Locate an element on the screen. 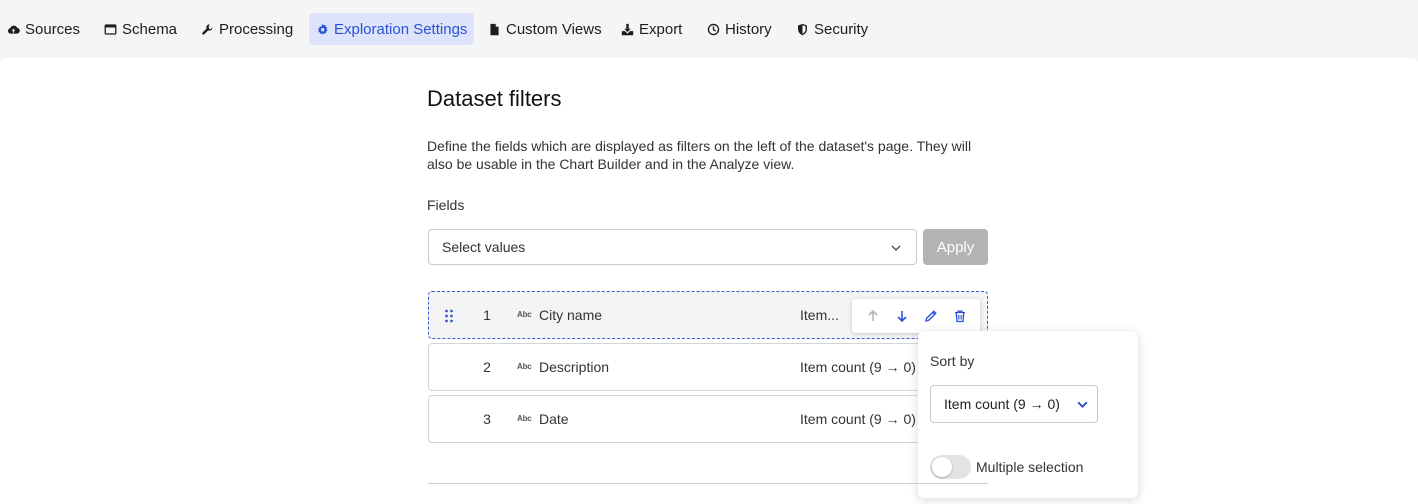 The height and width of the screenshot is (504, 1418). tab-label: Schema is located at coordinates (150, 29).